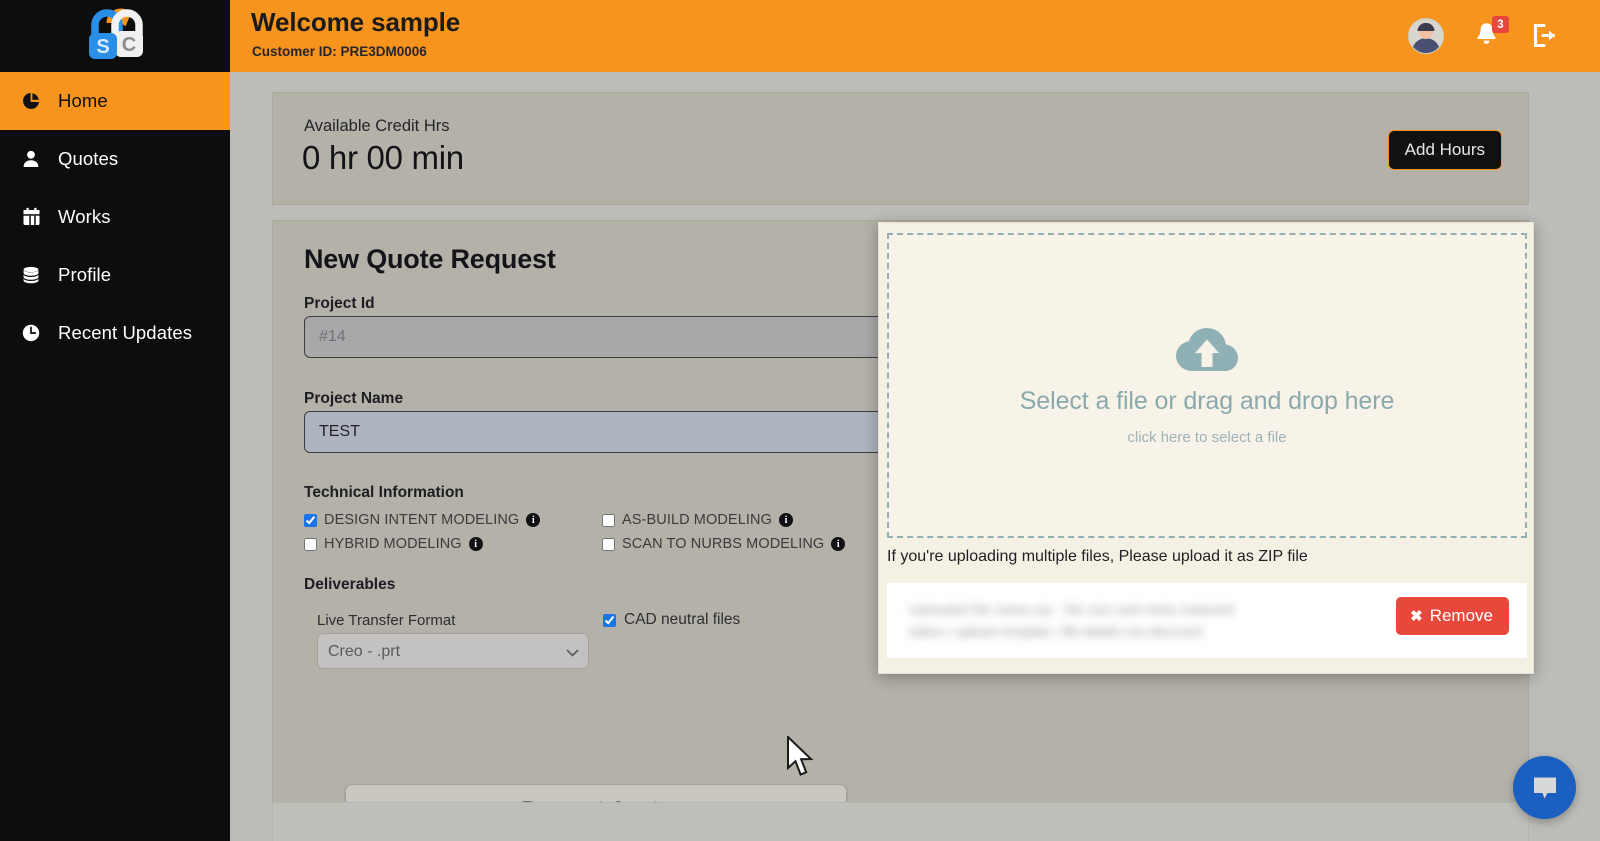 This screenshot has height=841, width=1600. Describe the element at coordinates (115, 101) in the screenshot. I see `sidebar-item-home: Home` at that location.